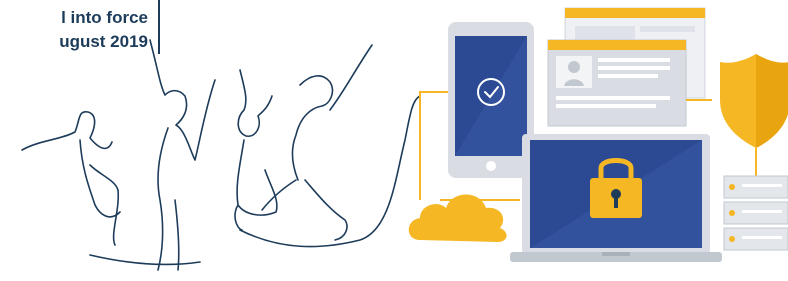  What do you see at coordinates (754, 101) in the screenshot?
I see `shield-icon` at bounding box center [754, 101].